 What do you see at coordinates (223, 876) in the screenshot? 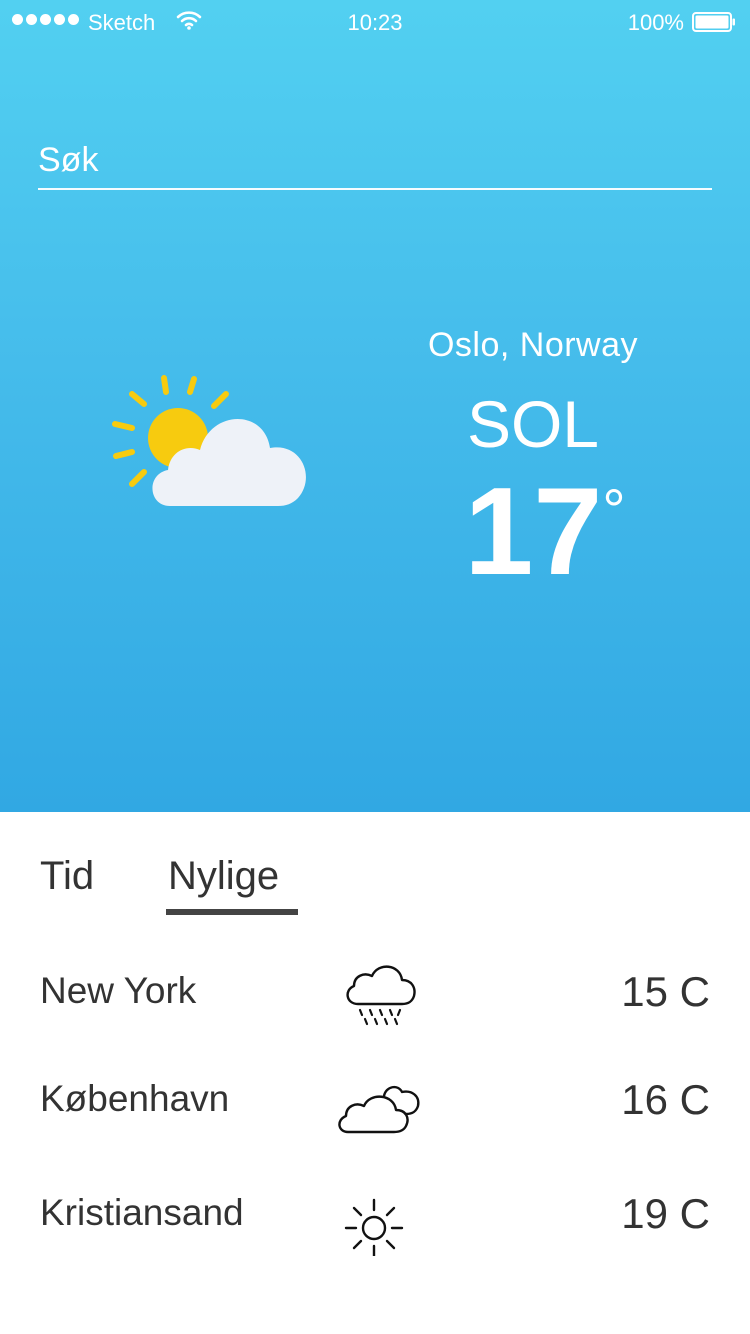
I see `tab-recent: Nylige` at bounding box center [223, 876].